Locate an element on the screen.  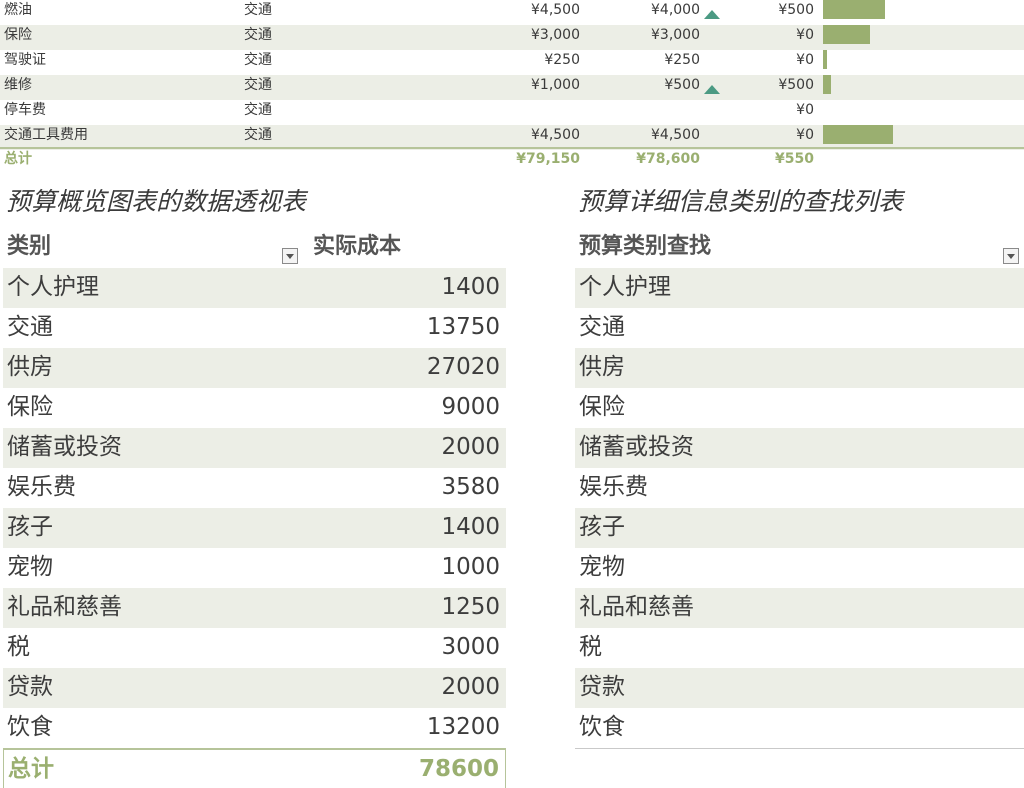
pivot-value: 1250 is located at coordinates (470, 607).